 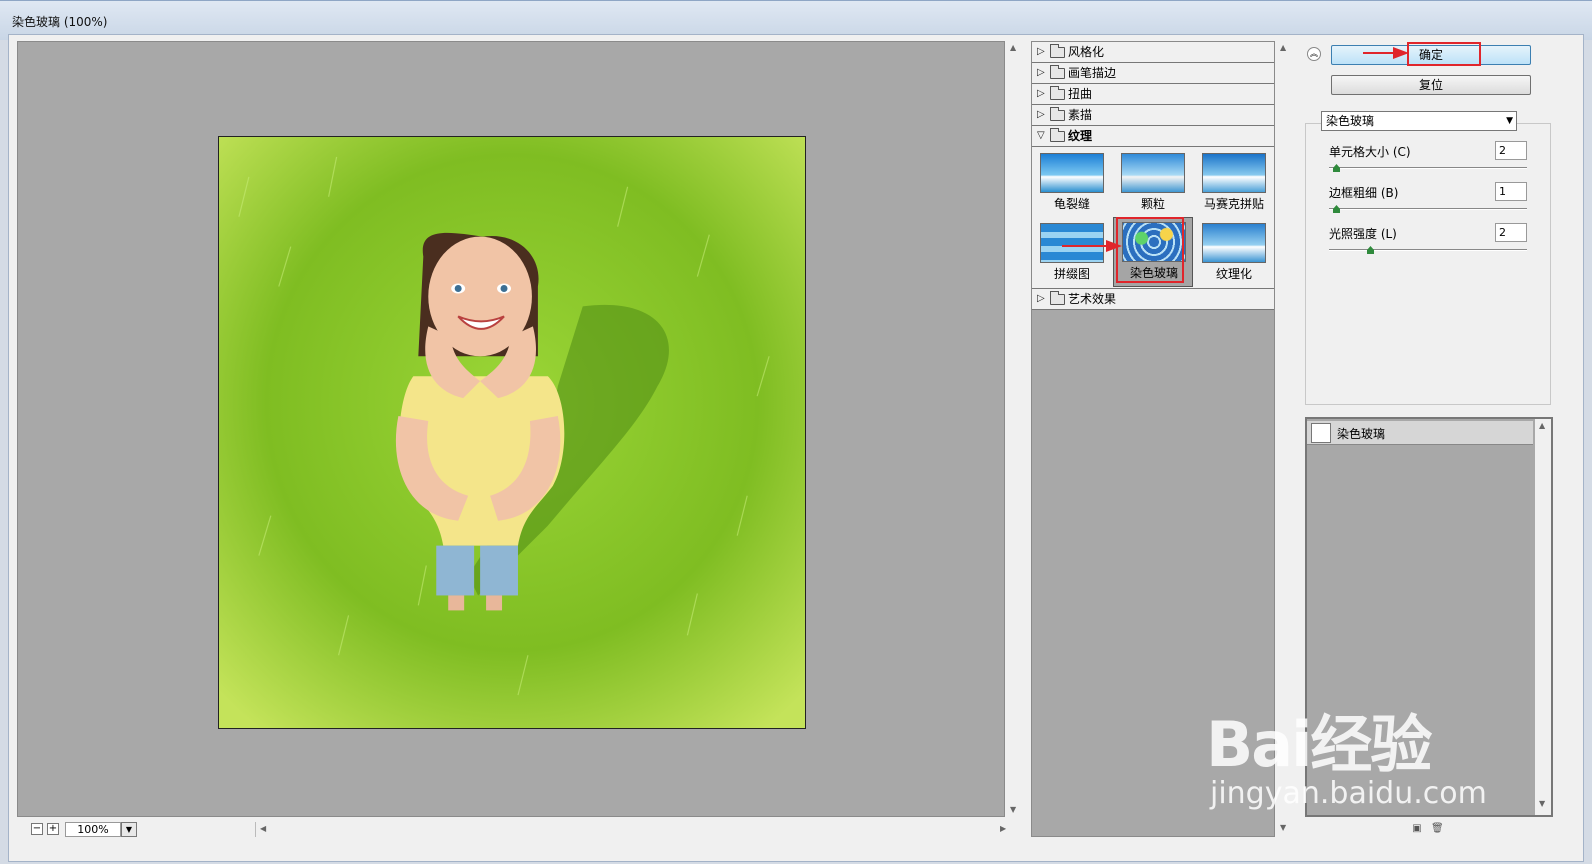 I want to click on reset-button: 复位, so click(x=1431, y=85).